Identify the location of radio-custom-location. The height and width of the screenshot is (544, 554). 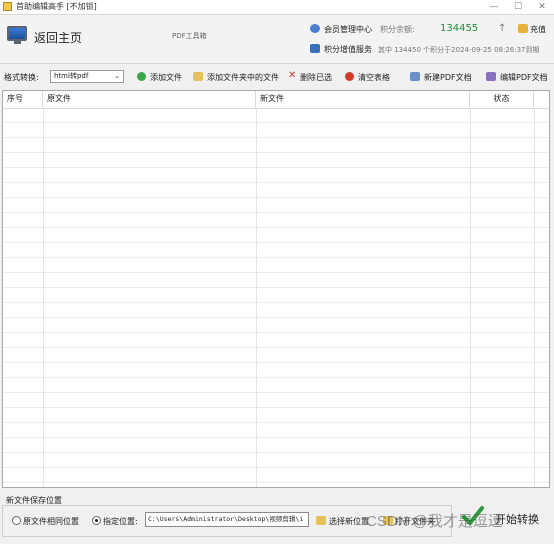
(96, 520).